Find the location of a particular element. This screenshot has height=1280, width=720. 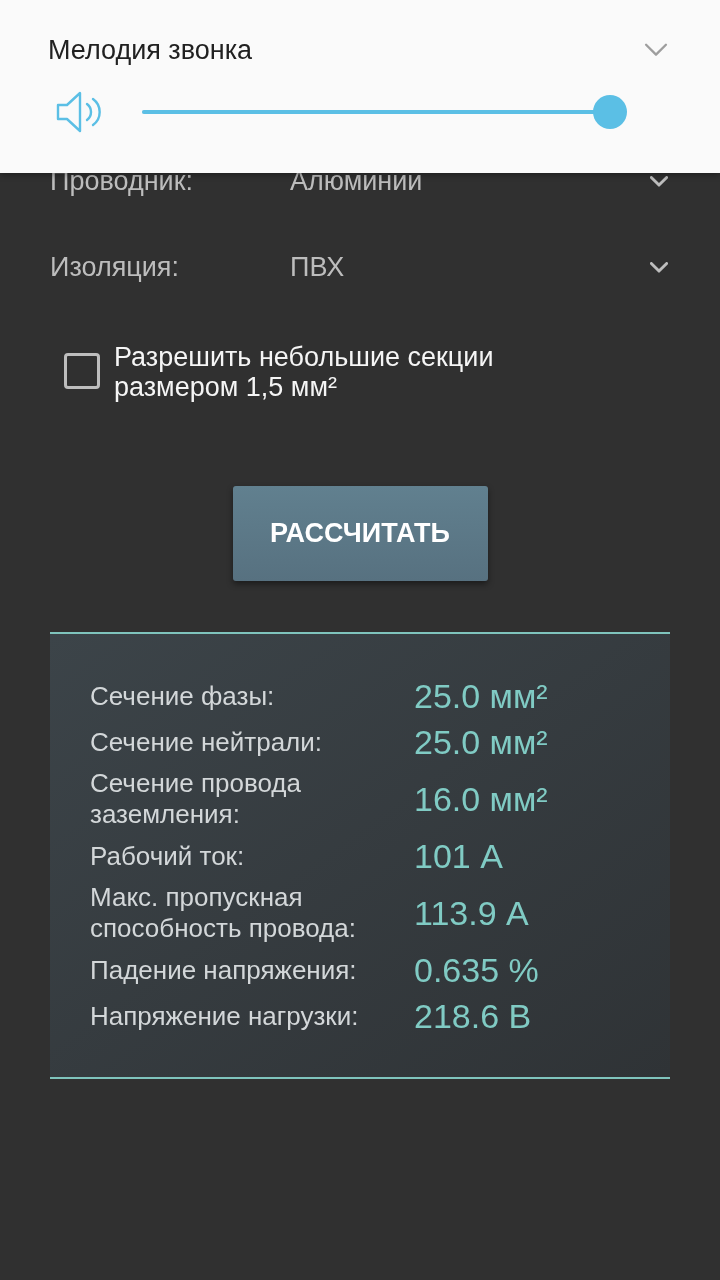

result-label: Падение напряжения: is located at coordinates (224, 970).